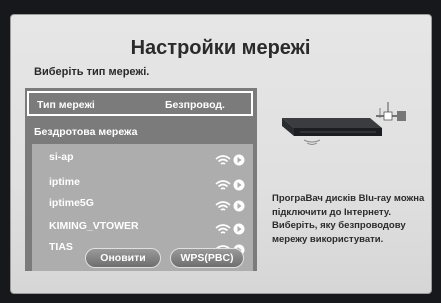  I want to click on wireless-network-heading: Бездротова мережа, so click(86, 132).